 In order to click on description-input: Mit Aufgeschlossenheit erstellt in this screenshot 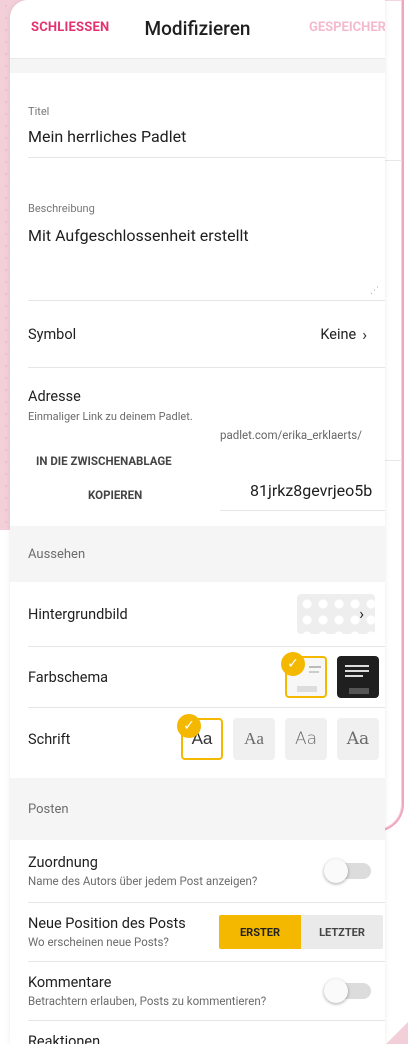, I will do `click(138, 235)`.